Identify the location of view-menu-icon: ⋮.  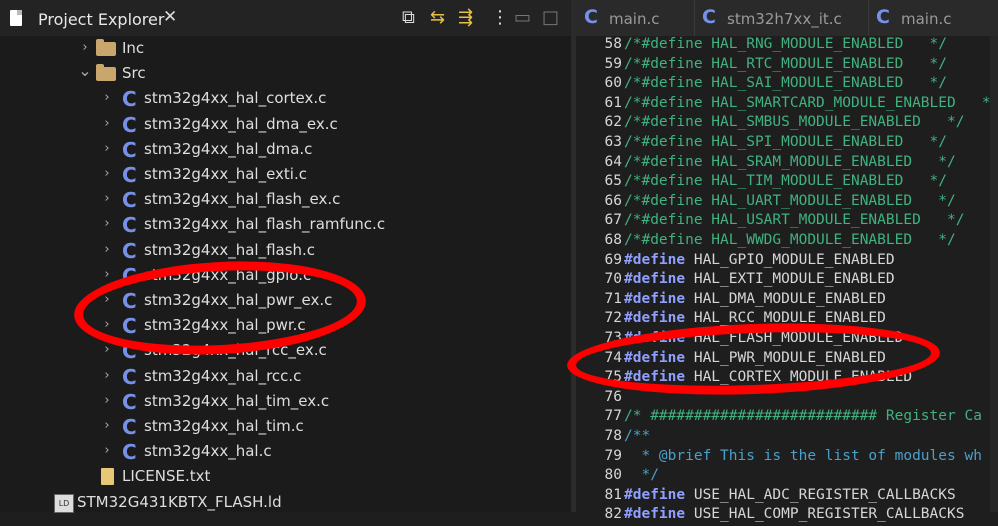
(500, 17).